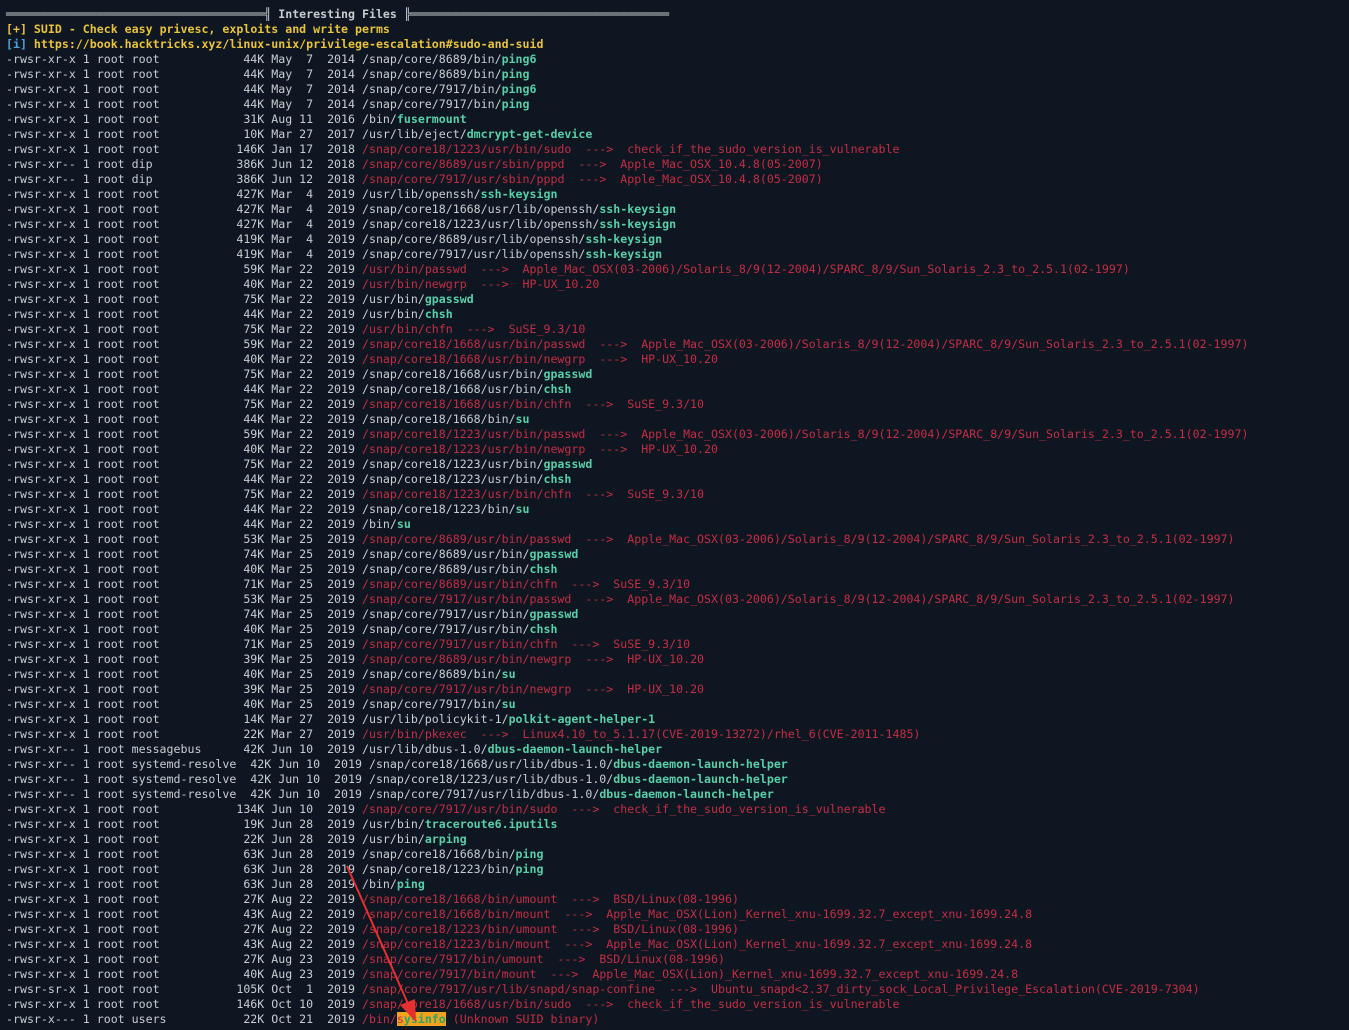 The image size is (1349, 1030). What do you see at coordinates (184, 689) in the screenshot?
I see `file-meta: -rwsr-xr-x 1 root root 39K Mar 25 2019` at bounding box center [184, 689].